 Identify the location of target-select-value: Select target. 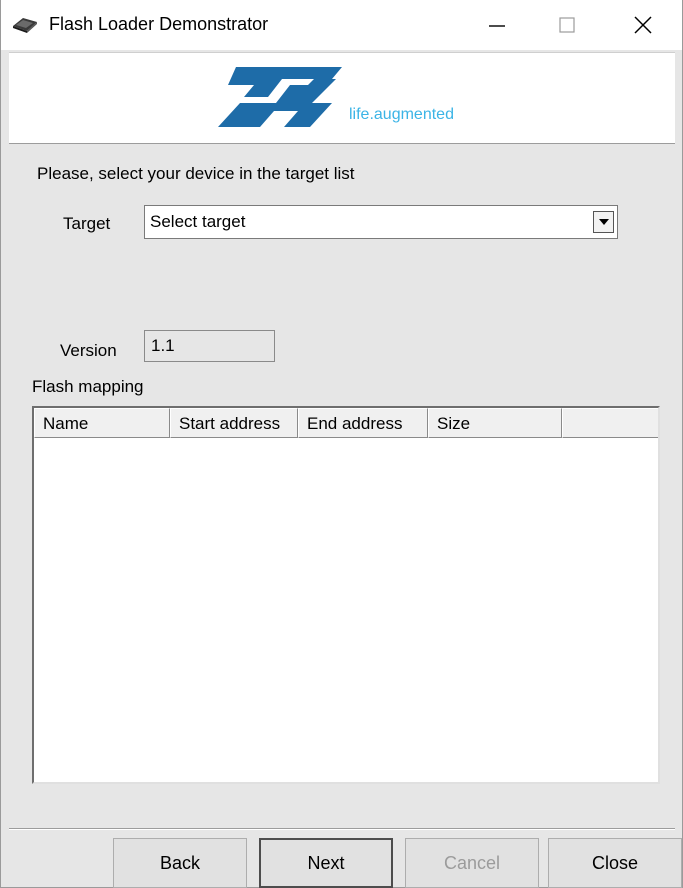
(198, 221).